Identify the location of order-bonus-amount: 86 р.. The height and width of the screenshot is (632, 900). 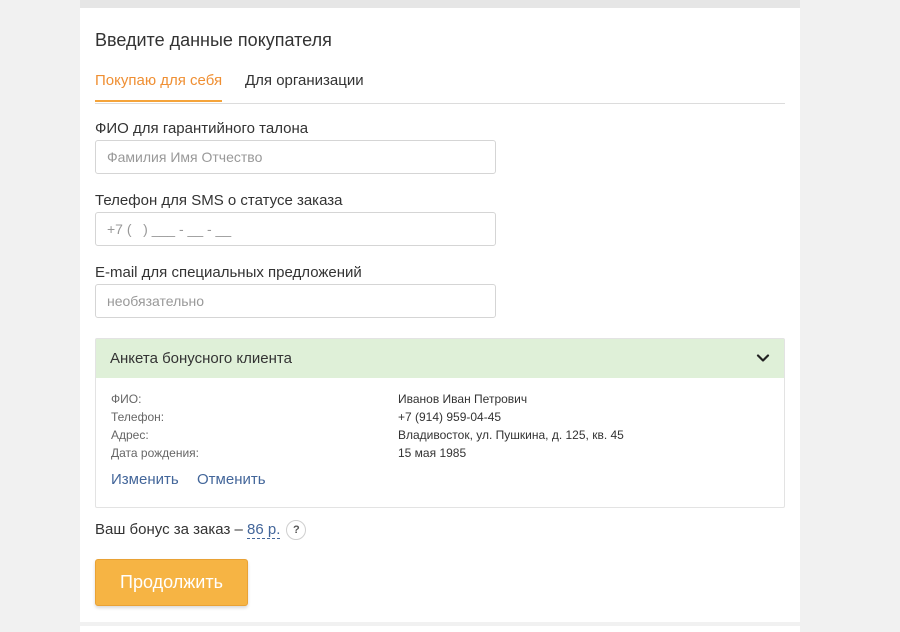
(264, 529).